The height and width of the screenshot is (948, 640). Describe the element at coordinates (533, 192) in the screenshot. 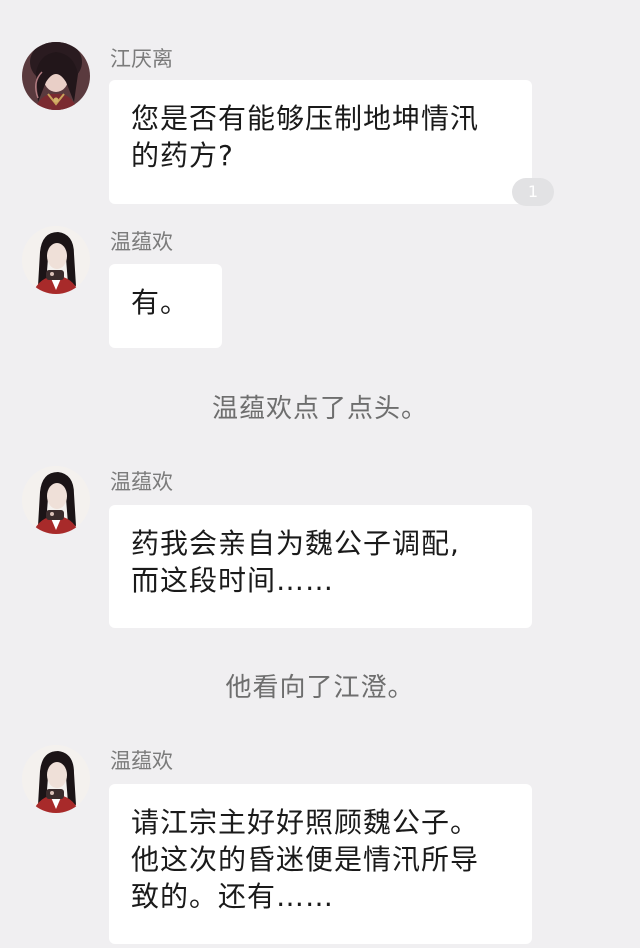

I see `unread-badge: 1` at that location.